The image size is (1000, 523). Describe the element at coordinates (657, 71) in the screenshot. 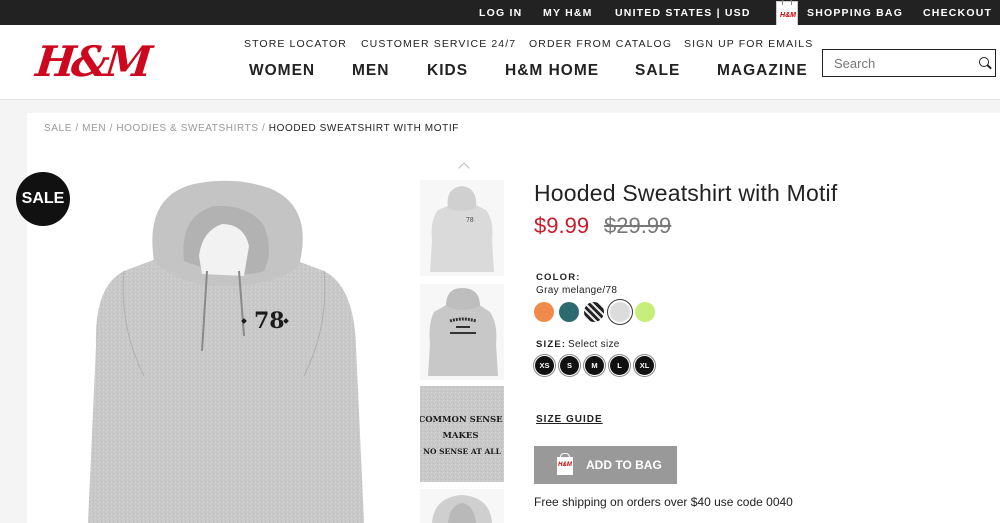

I see `nav-sale: SALE` at that location.